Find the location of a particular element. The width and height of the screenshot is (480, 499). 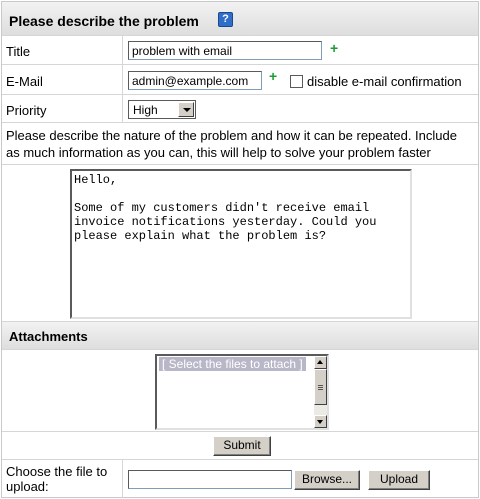

listbox-scrollbar is located at coordinates (320, 392).